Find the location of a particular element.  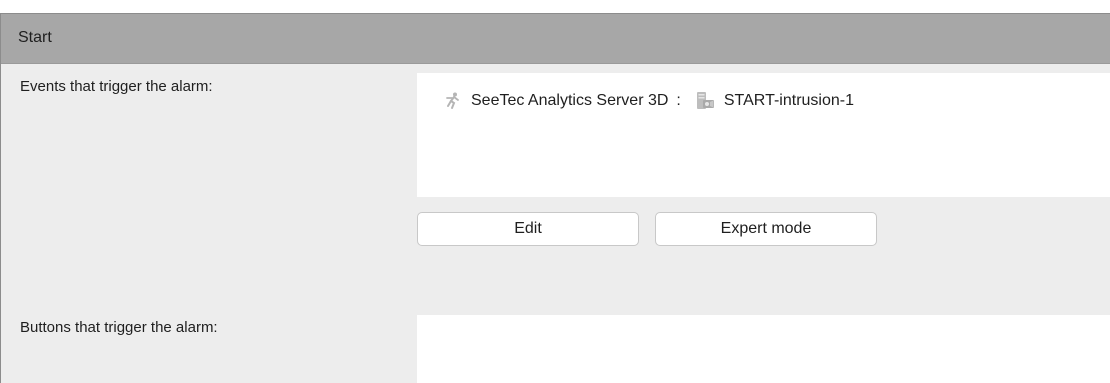

server-camera-icon is located at coordinates (705, 101).